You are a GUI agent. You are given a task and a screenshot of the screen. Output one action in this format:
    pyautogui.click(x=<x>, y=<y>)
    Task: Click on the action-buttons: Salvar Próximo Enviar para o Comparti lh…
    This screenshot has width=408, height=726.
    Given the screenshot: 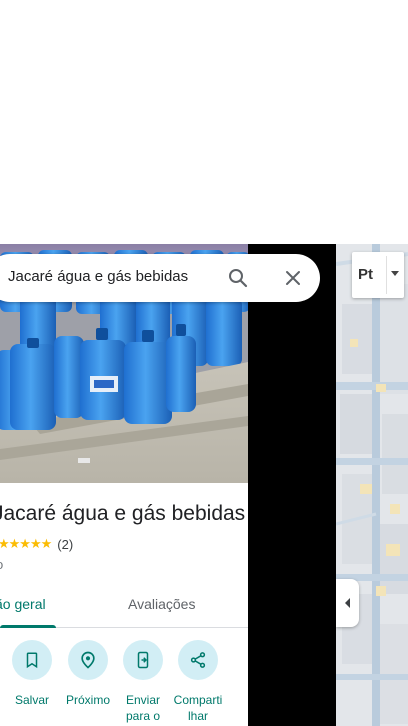 What is the action you would take?
    pyautogui.click(x=124, y=683)
    